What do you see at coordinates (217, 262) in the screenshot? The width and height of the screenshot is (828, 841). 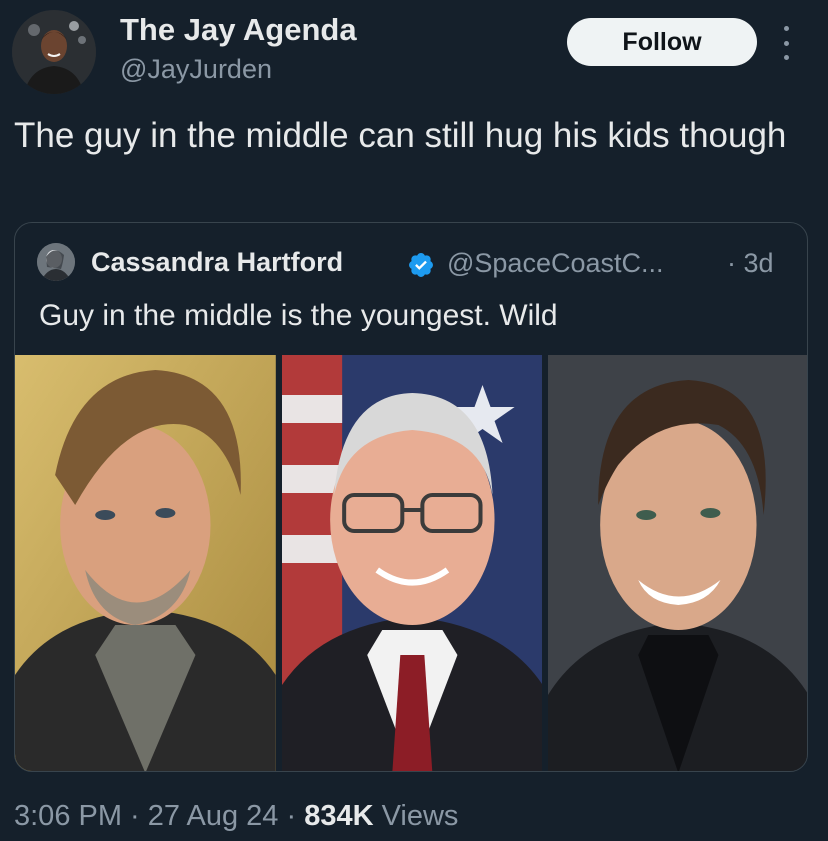 I see `quoted-display-name: Cassandra Hartford` at bounding box center [217, 262].